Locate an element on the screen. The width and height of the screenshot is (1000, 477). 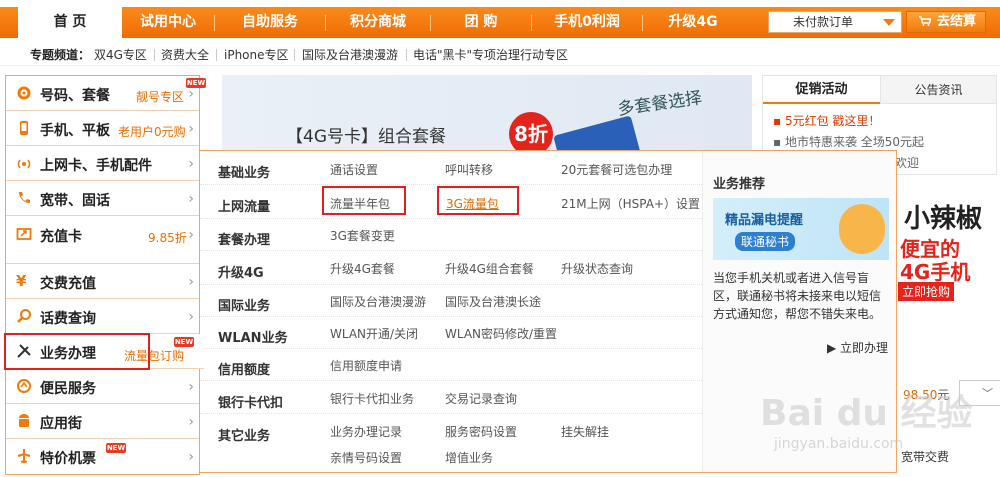
banner-subtitle: 多套餐选择 is located at coordinates (660, 104).